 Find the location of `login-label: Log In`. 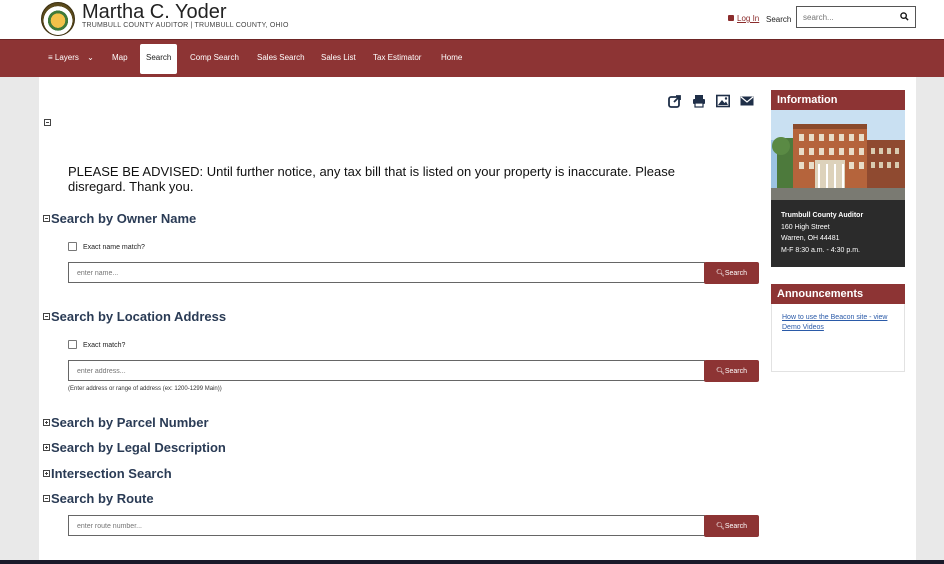

login-label: Log In is located at coordinates (748, 18).